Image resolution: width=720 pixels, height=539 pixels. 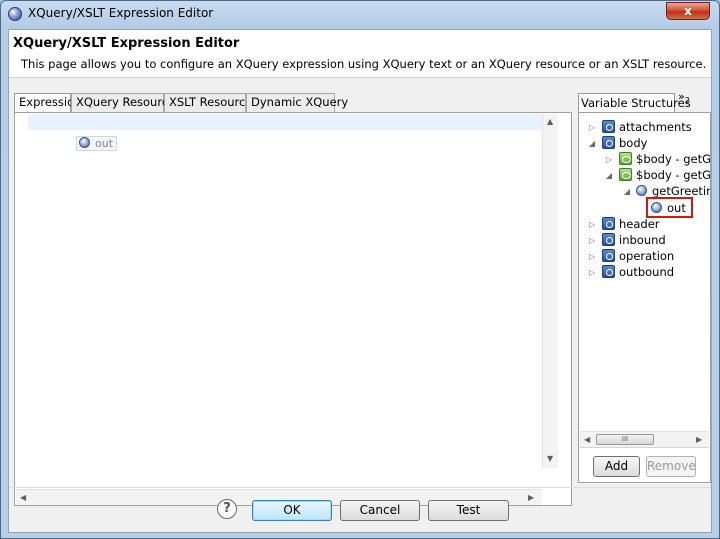 What do you see at coordinates (647, 272) in the screenshot?
I see `tree-item-label: outbound` at bounding box center [647, 272].